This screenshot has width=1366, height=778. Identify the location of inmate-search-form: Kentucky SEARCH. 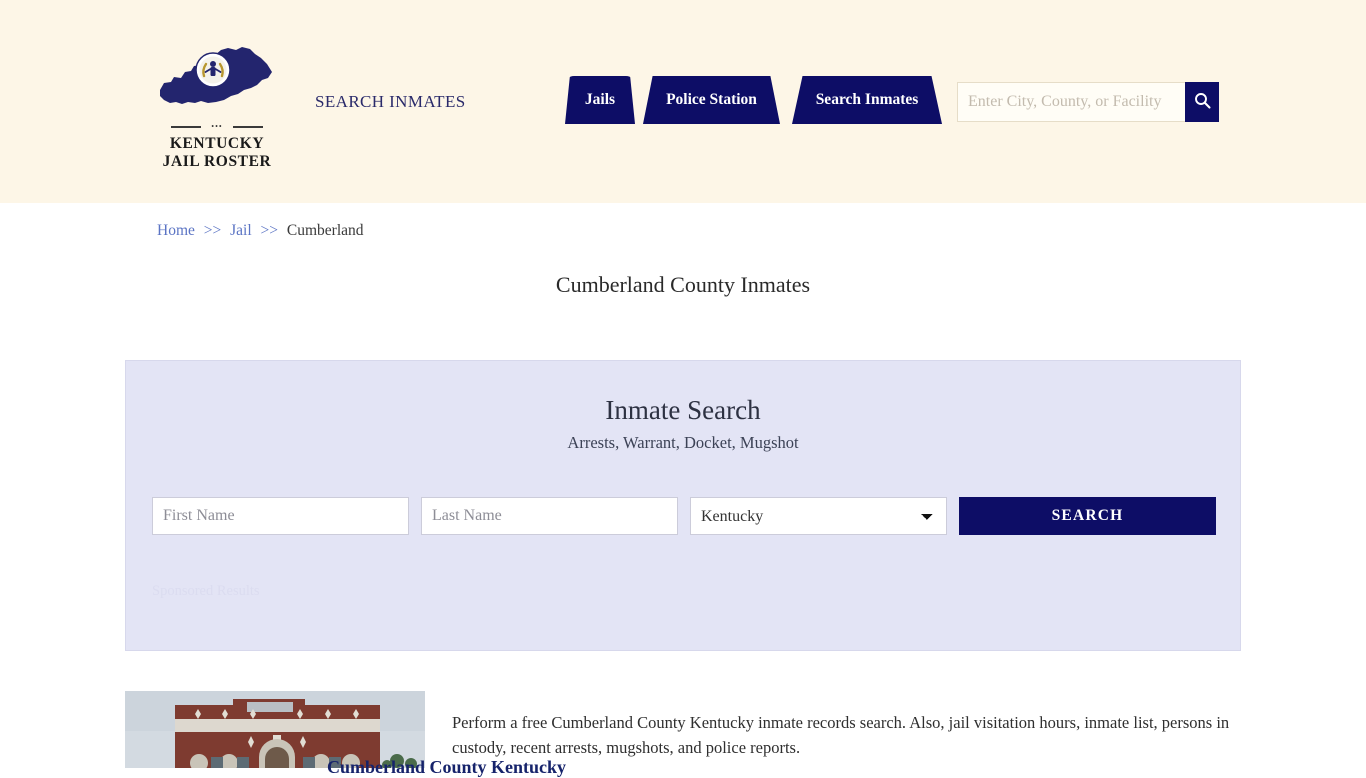
(684, 516).